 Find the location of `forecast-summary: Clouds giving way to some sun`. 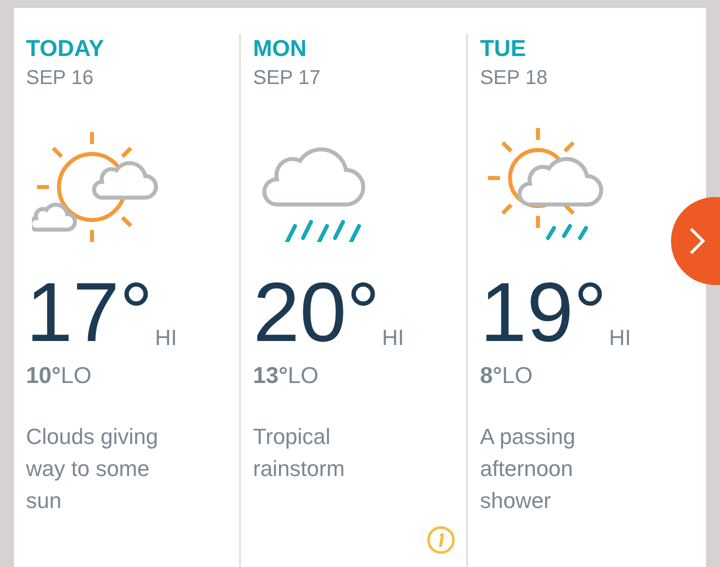

forecast-summary: Clouds giving way to some sun is located at coordinates (93, 468).